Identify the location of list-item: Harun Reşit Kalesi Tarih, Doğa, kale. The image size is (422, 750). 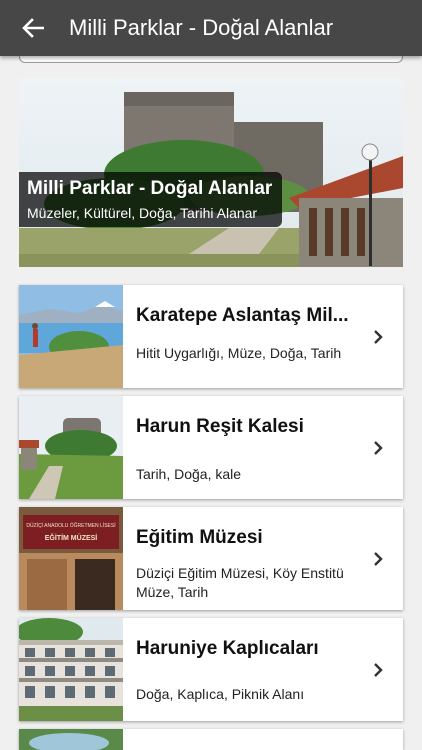
(211, 447).